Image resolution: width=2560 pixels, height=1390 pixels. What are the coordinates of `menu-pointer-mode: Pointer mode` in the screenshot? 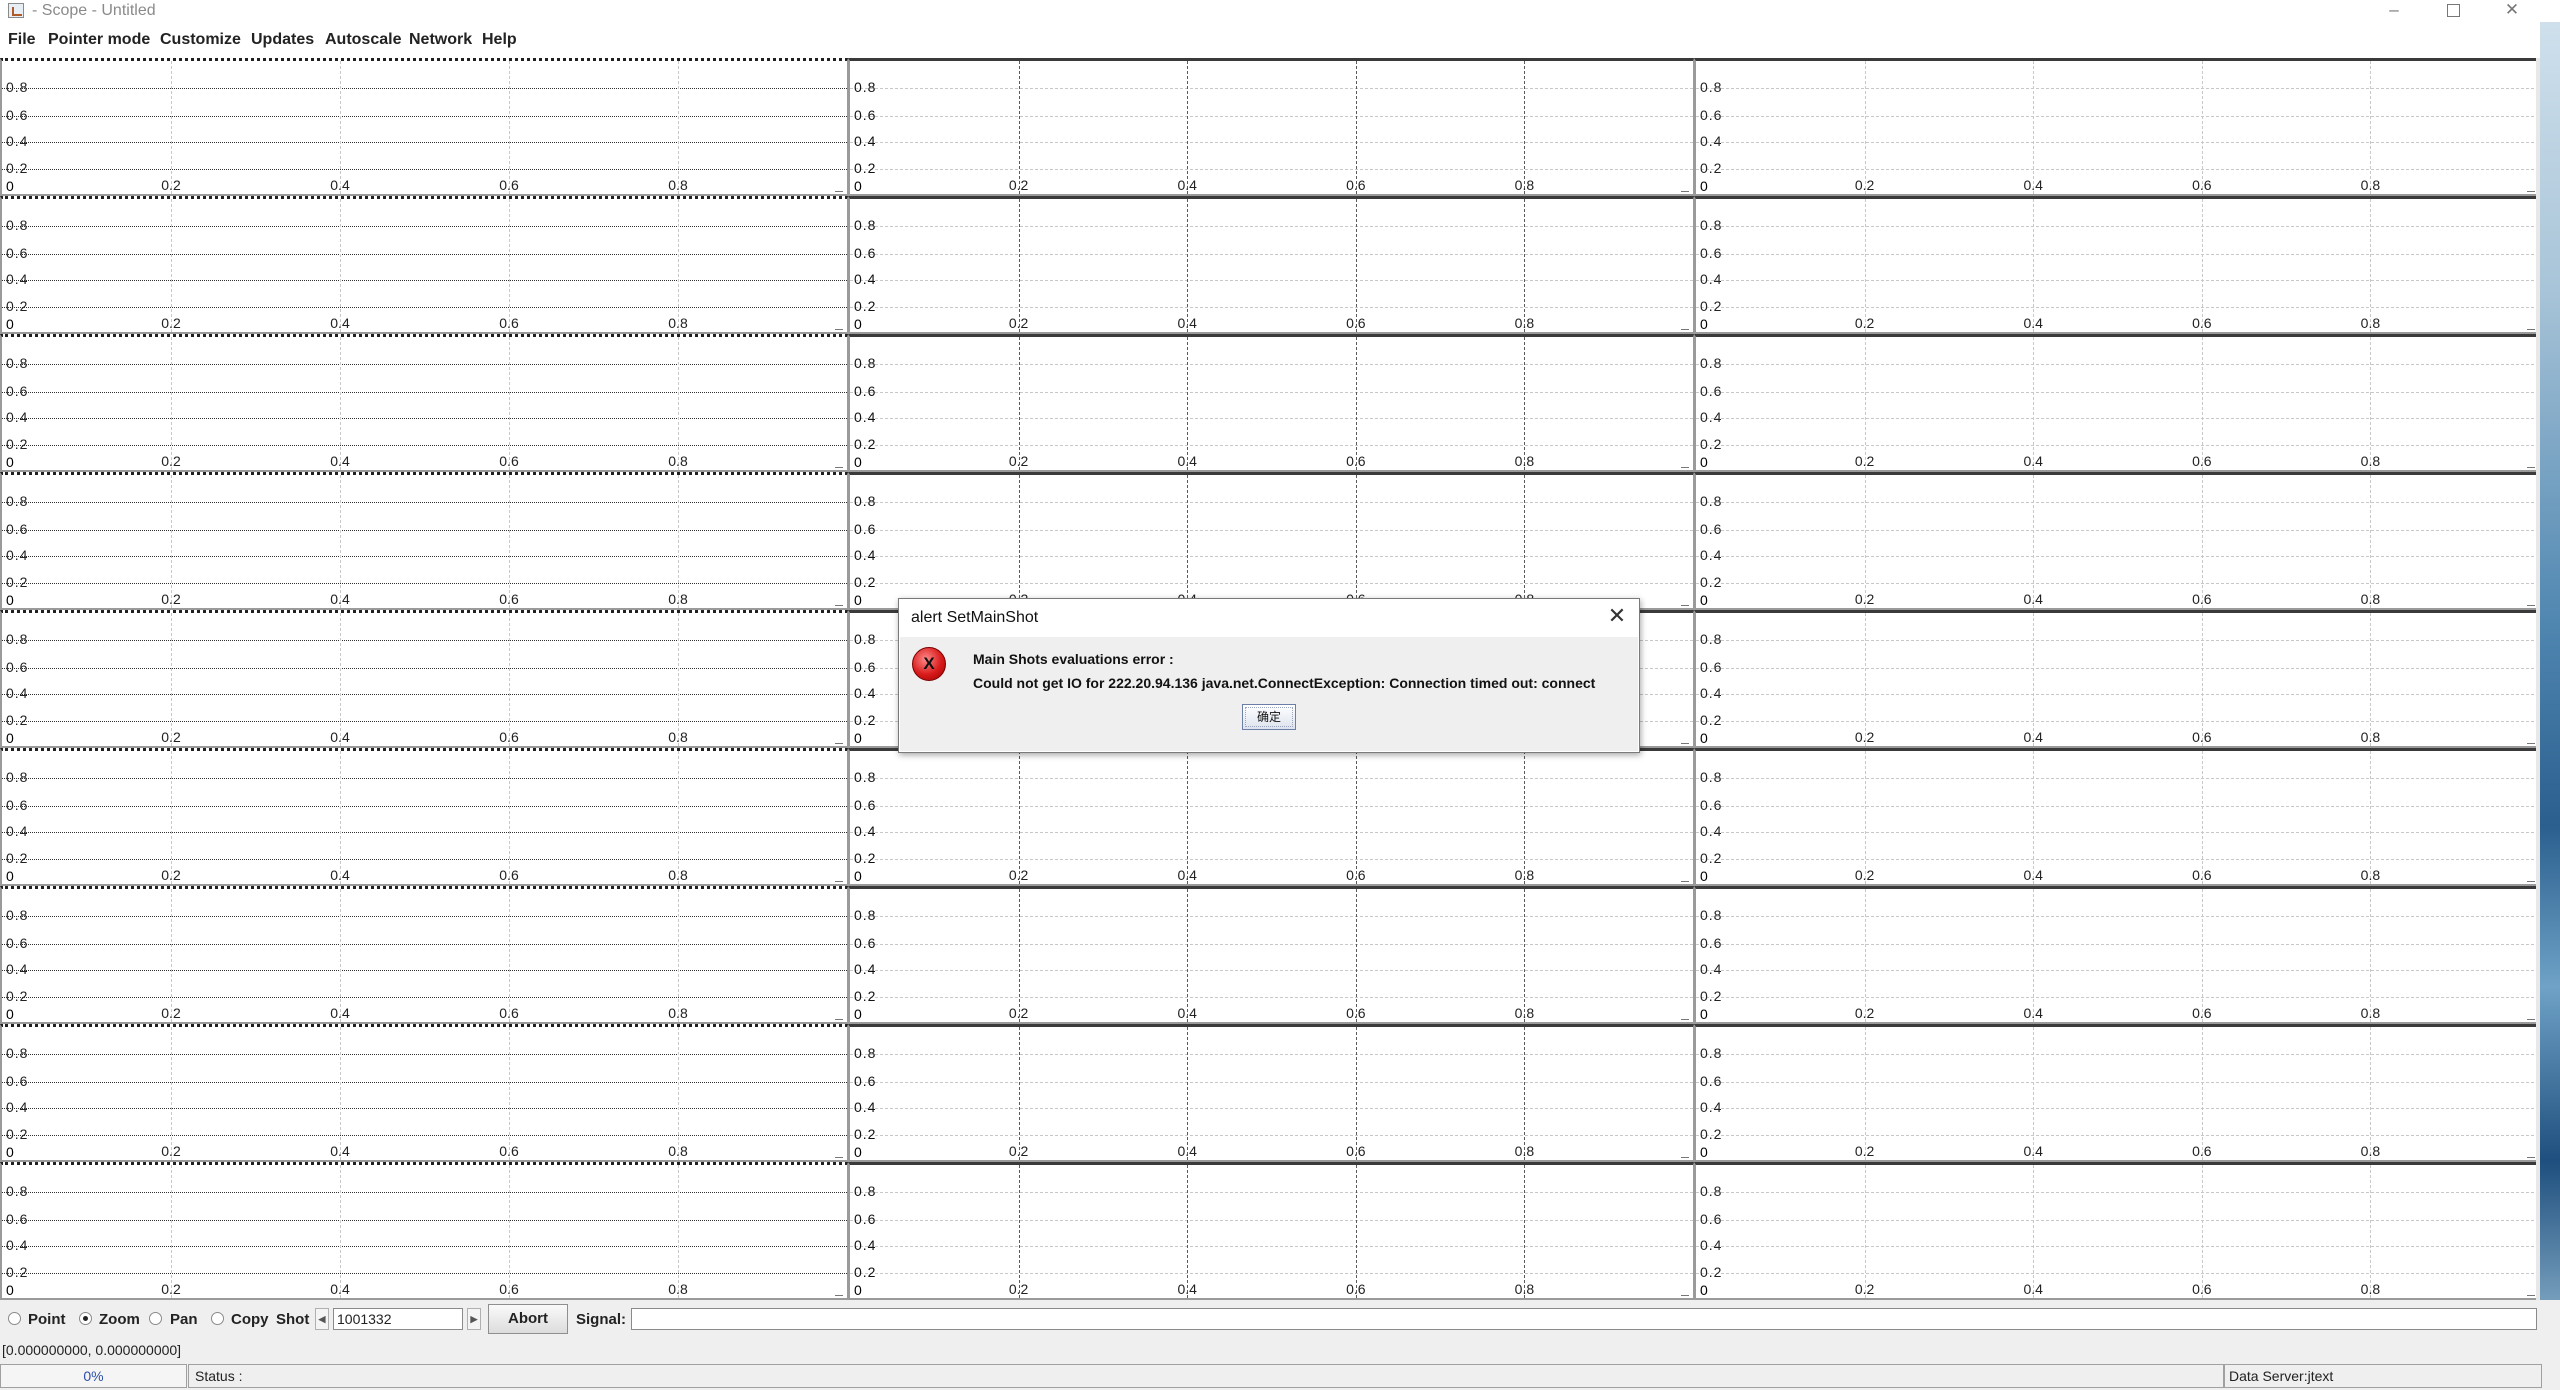 It's located at (99, 40).